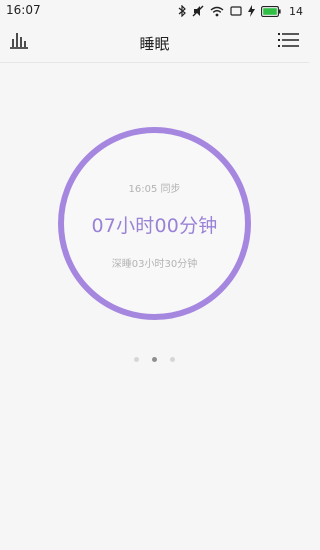 Image resolution: width=320 pixels, height=550 pixels. I want to click on menu-list-icon, so click(288, 42).